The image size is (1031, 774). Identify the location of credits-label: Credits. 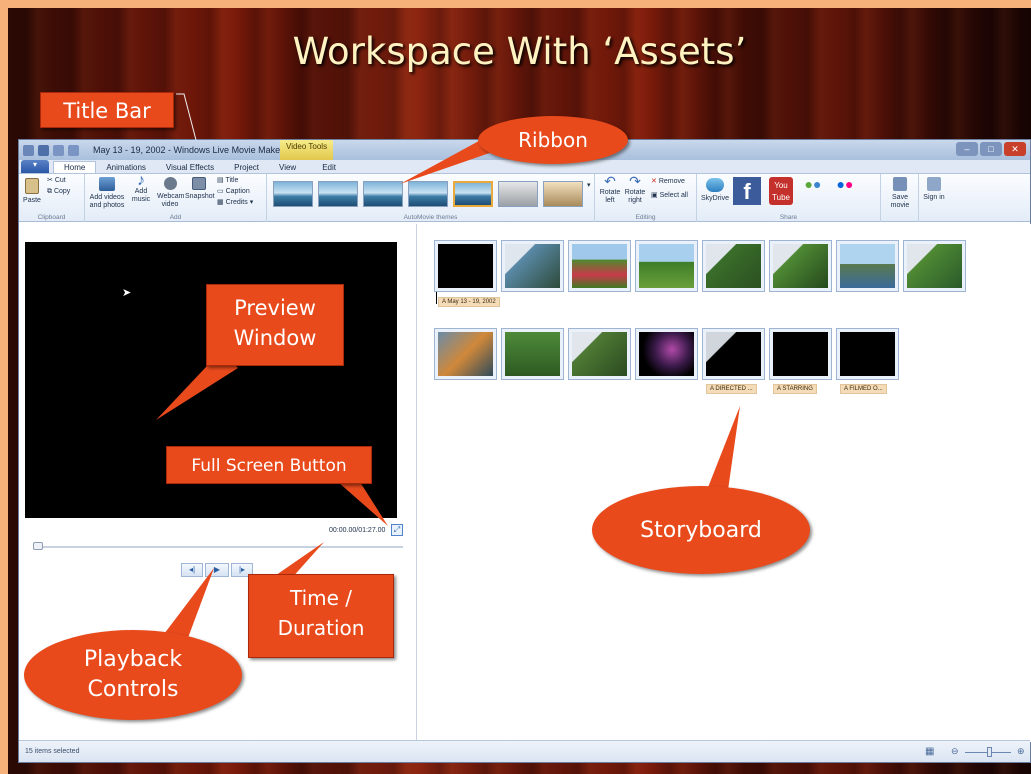
(236, 202).